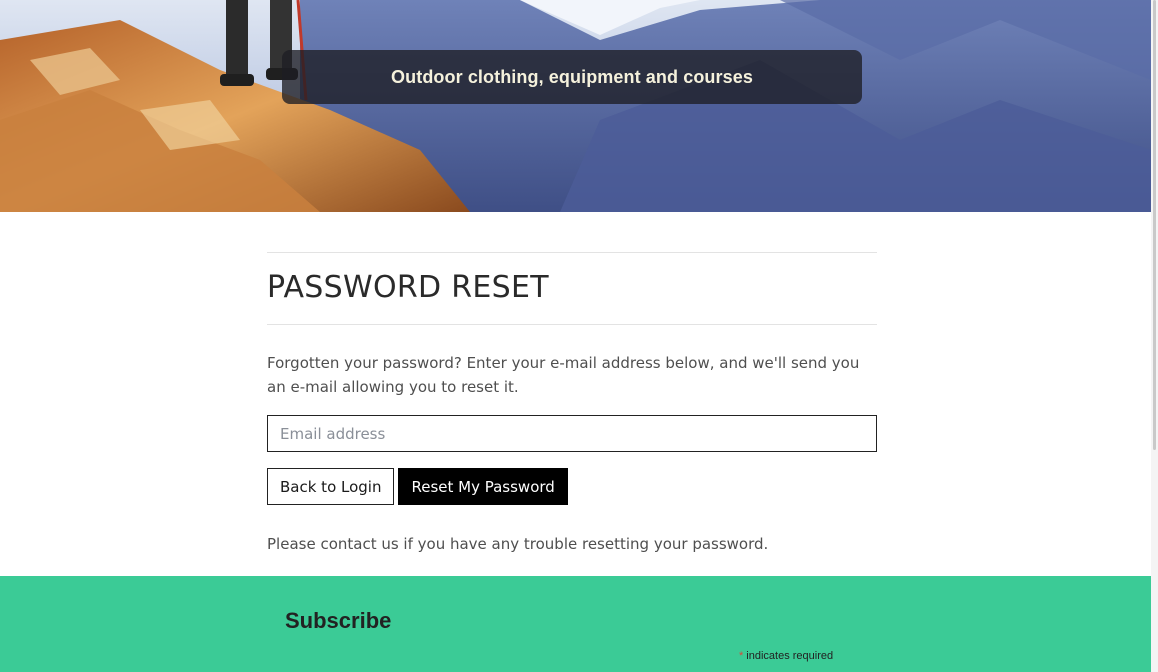  What do you see at coordinates (741, 656) in the screenshot?
I see `required-asterisk: *` at bounding box center [741, 656].